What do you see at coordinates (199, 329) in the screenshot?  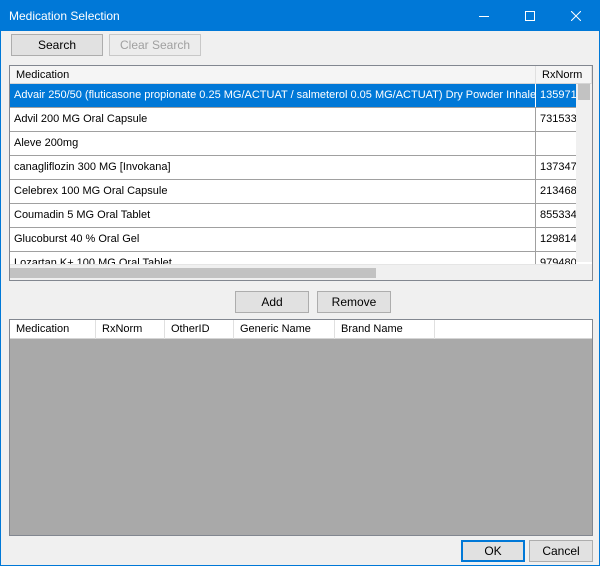 I see `column-header-otherid: OtherID` at bounding box center [199, 329].